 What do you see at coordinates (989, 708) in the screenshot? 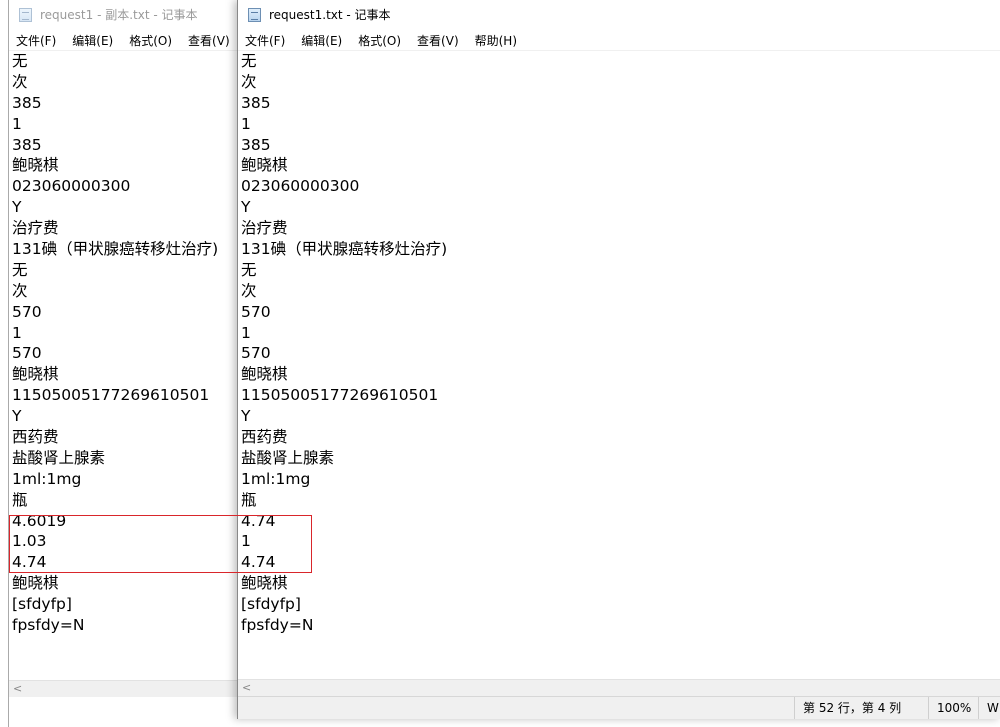
I see `line-ending-encoding: W` at bounding box center [989, 708].